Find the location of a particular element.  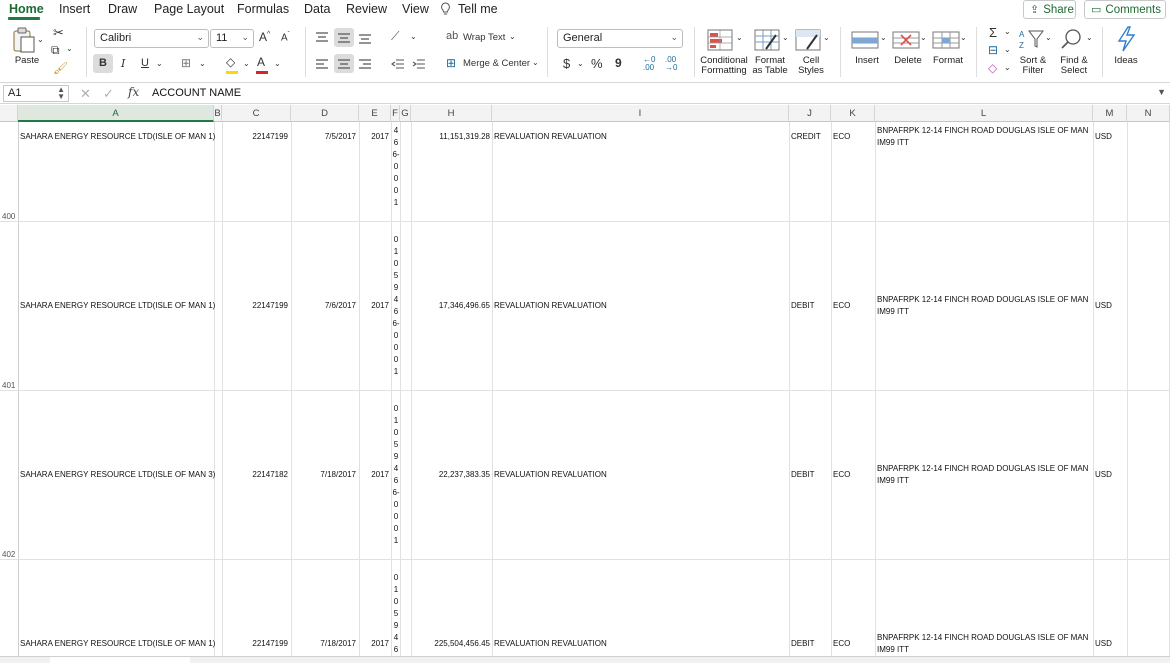

copy-icon: ⧉ is located at coordinates (55, 50).